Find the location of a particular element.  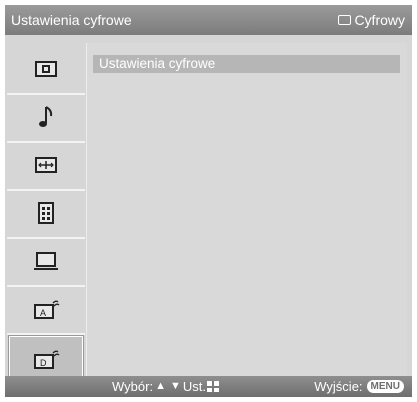

input-mode-label: Cyfrowy is located at coordinates (379, 20).